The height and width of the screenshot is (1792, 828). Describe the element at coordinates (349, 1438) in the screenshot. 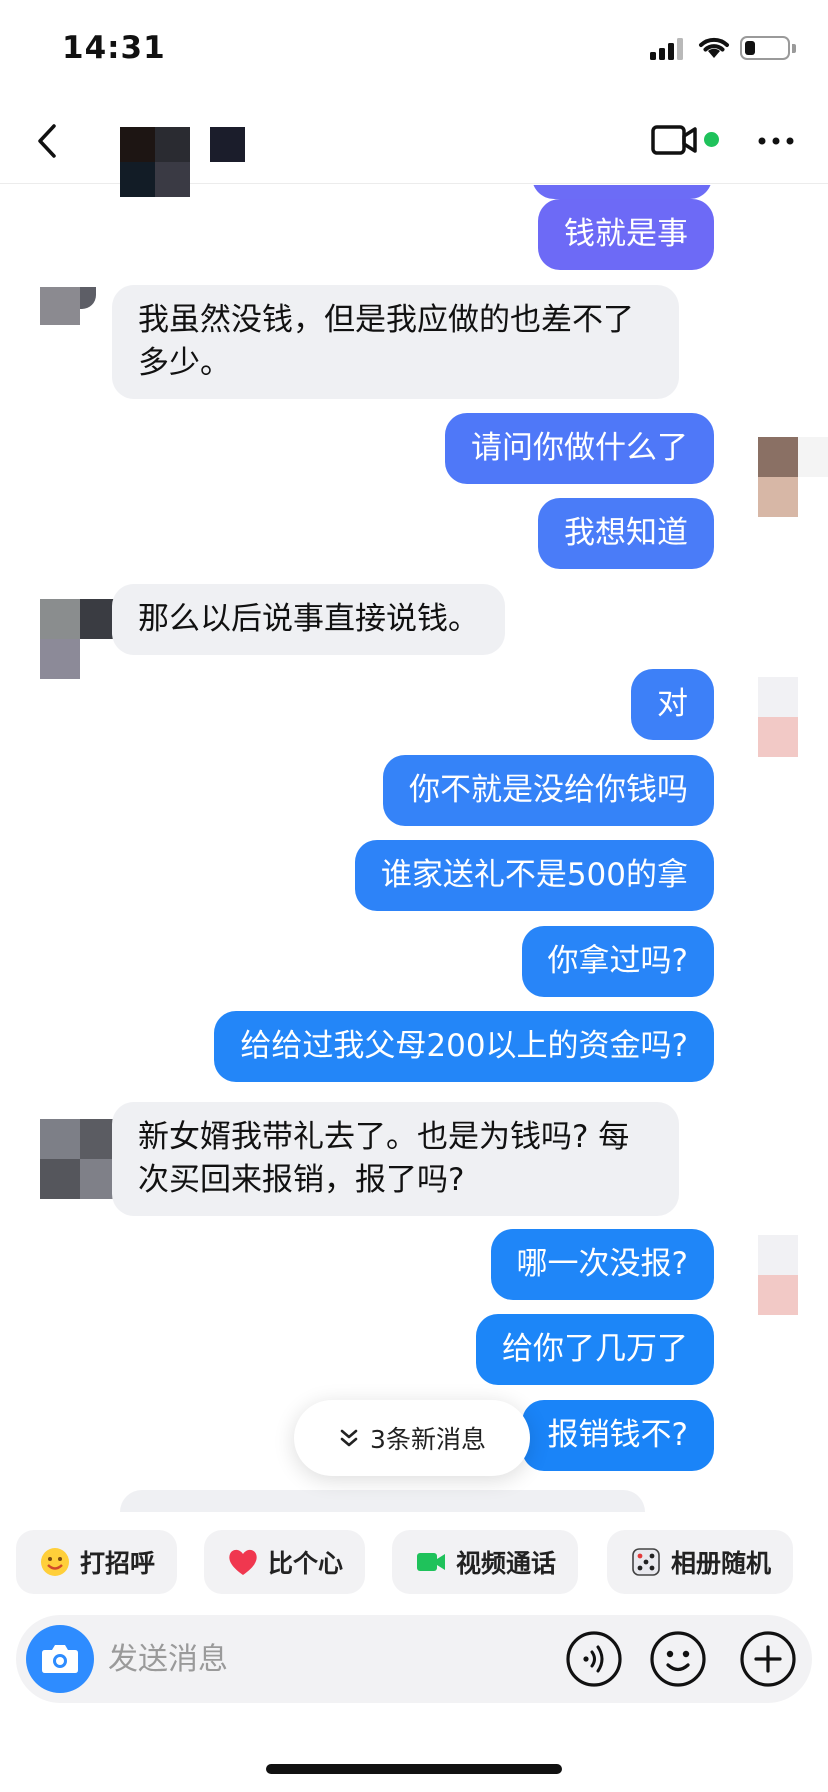

I see `double-chevron-down-icon` at that location.